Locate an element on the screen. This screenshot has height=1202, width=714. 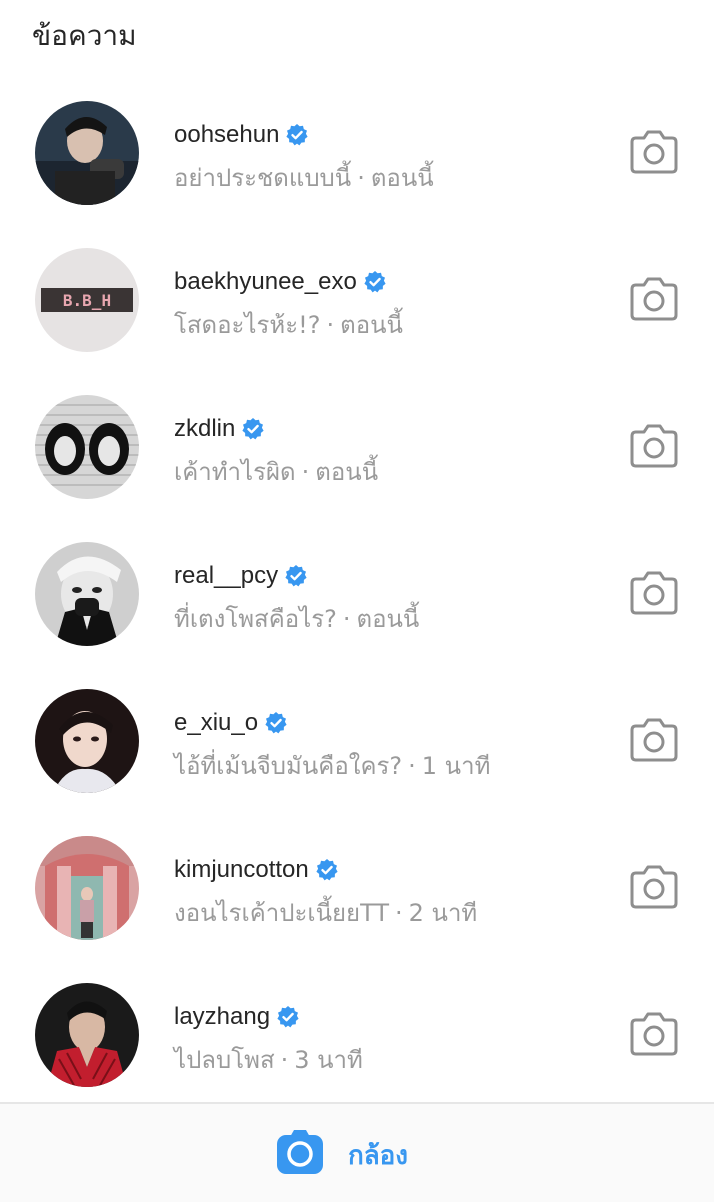
camera-label: กล้อง is located at coordinates (378, 1155).